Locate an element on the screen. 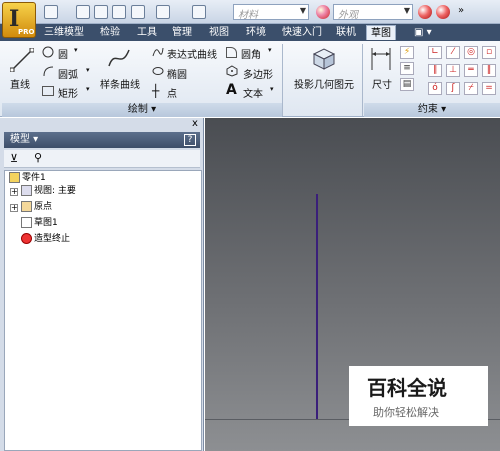  new-file-icon is located at coordinates (51, 12).